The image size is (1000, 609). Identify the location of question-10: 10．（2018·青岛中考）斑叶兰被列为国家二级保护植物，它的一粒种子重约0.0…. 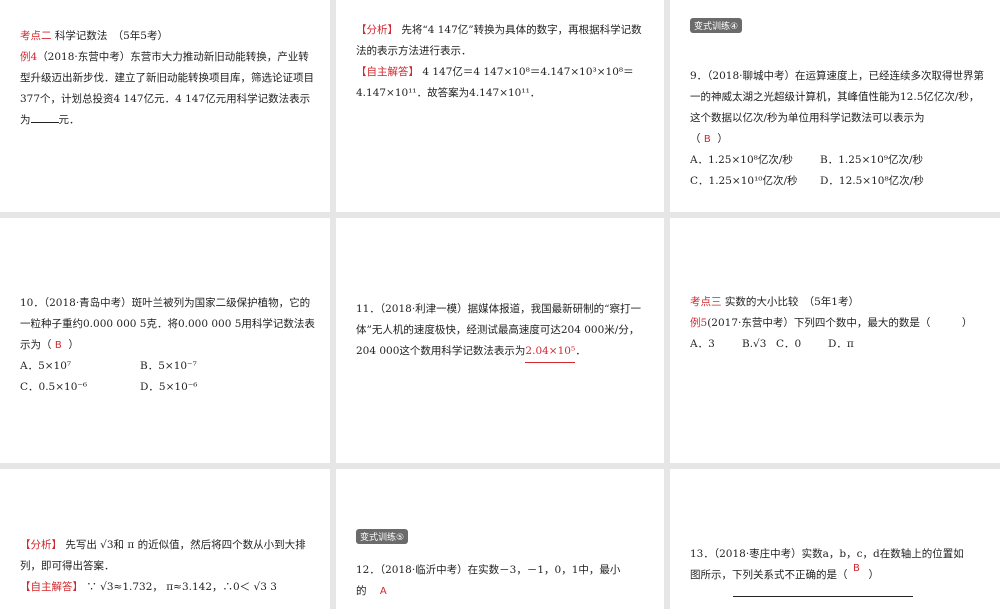
(168, 345).